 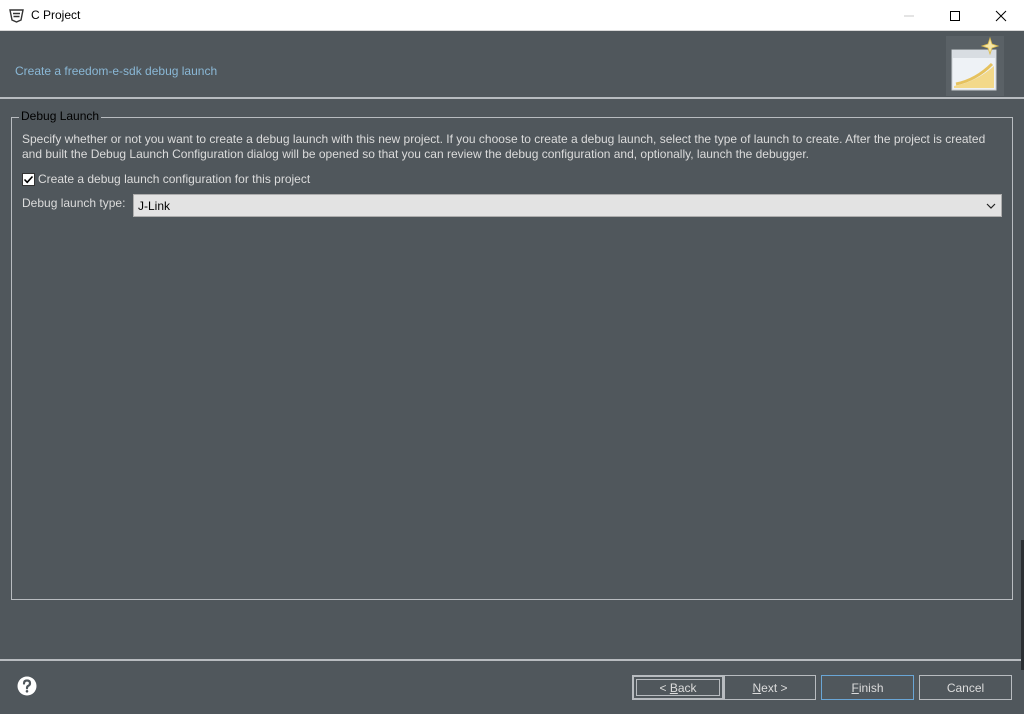 I want to click on launch-type-label: Debug launch type:, so click(x=74, y=203).